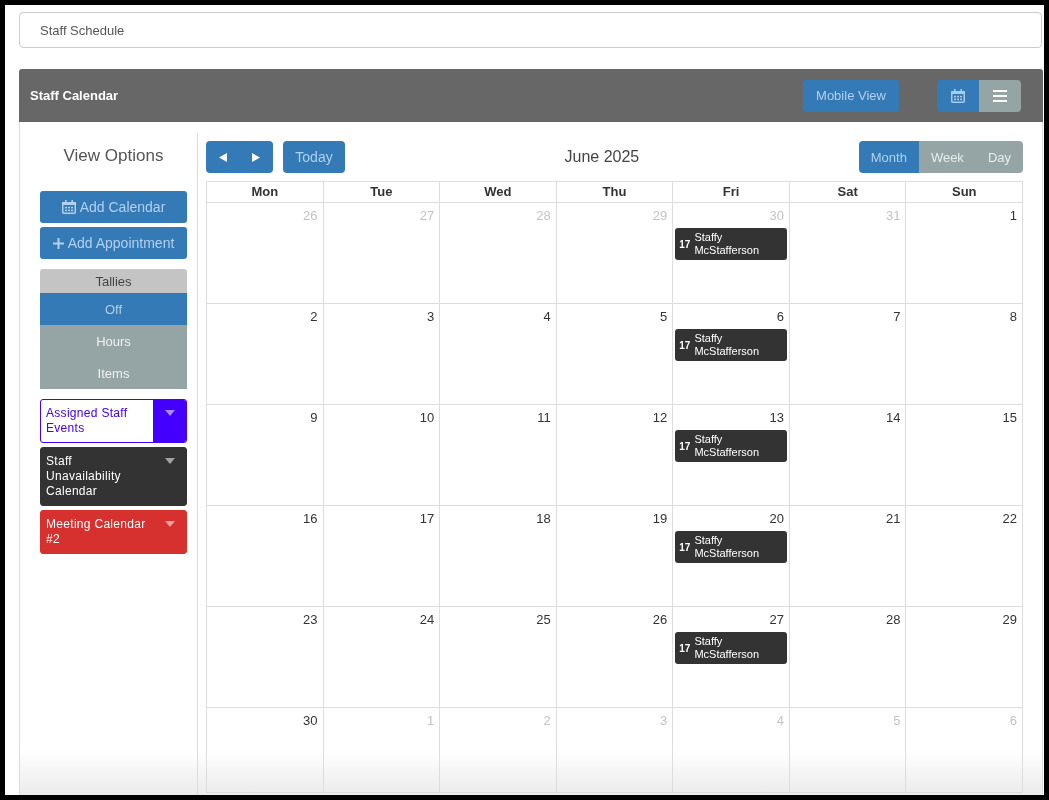 This screenshot has height=800, width=1049. I want to click on today-button: Today, so click(314, 157).